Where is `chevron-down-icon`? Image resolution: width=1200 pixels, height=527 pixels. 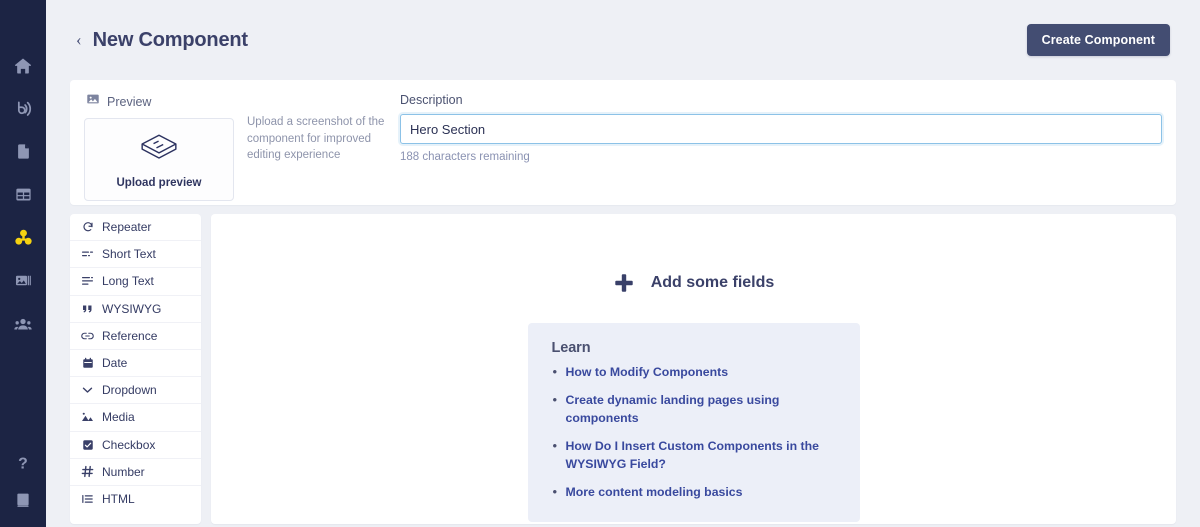 chevron-down-icon is located at coordinates (87, 390).